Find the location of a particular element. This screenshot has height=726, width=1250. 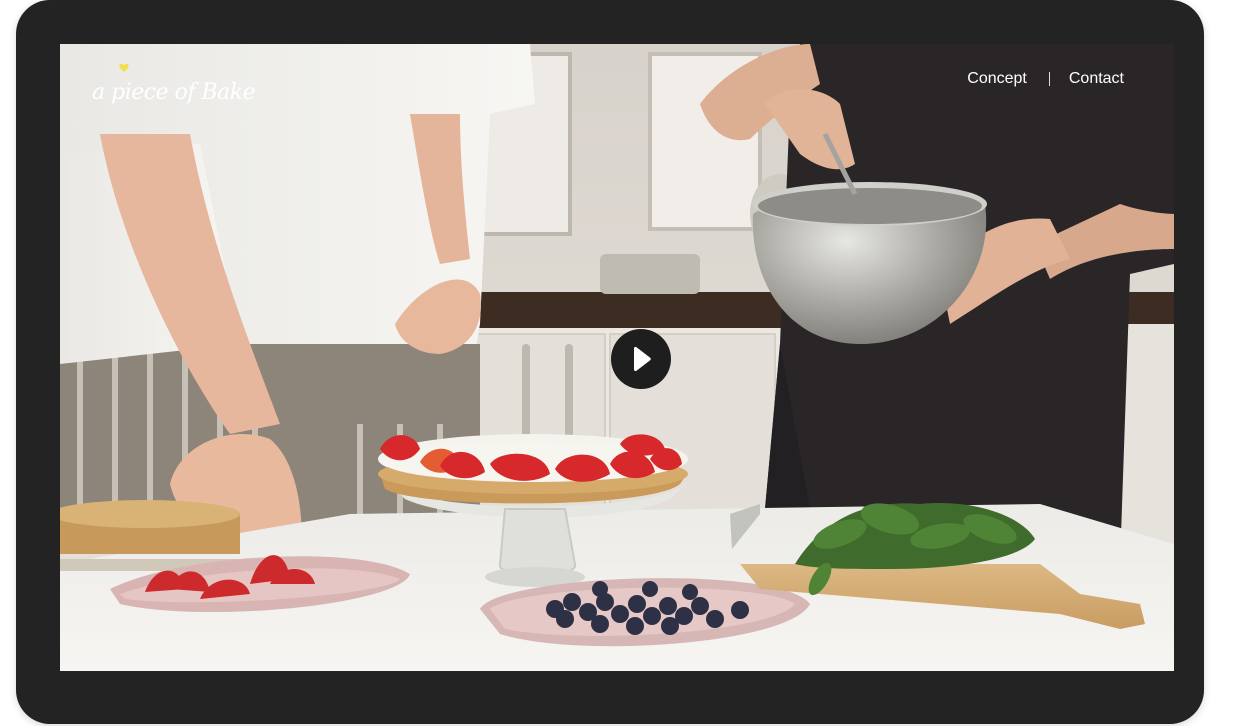

play-icon is located at coordinates (642, 359).